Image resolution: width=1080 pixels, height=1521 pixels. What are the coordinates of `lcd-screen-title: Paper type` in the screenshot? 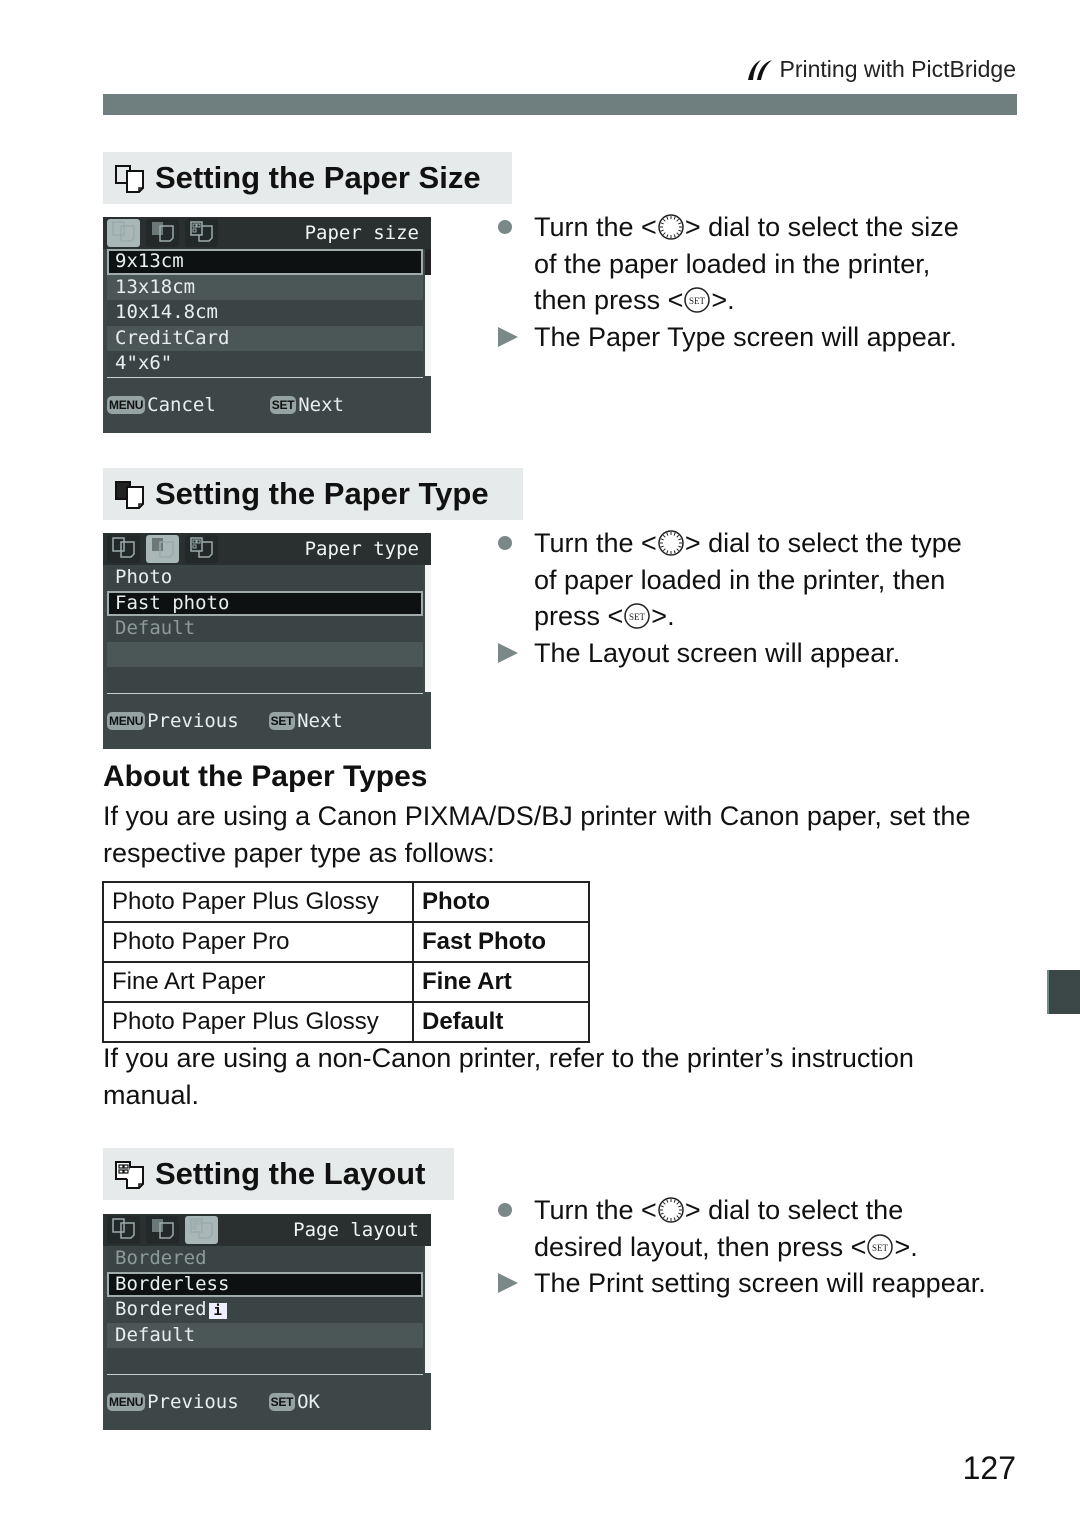 It's located at (361, 549).